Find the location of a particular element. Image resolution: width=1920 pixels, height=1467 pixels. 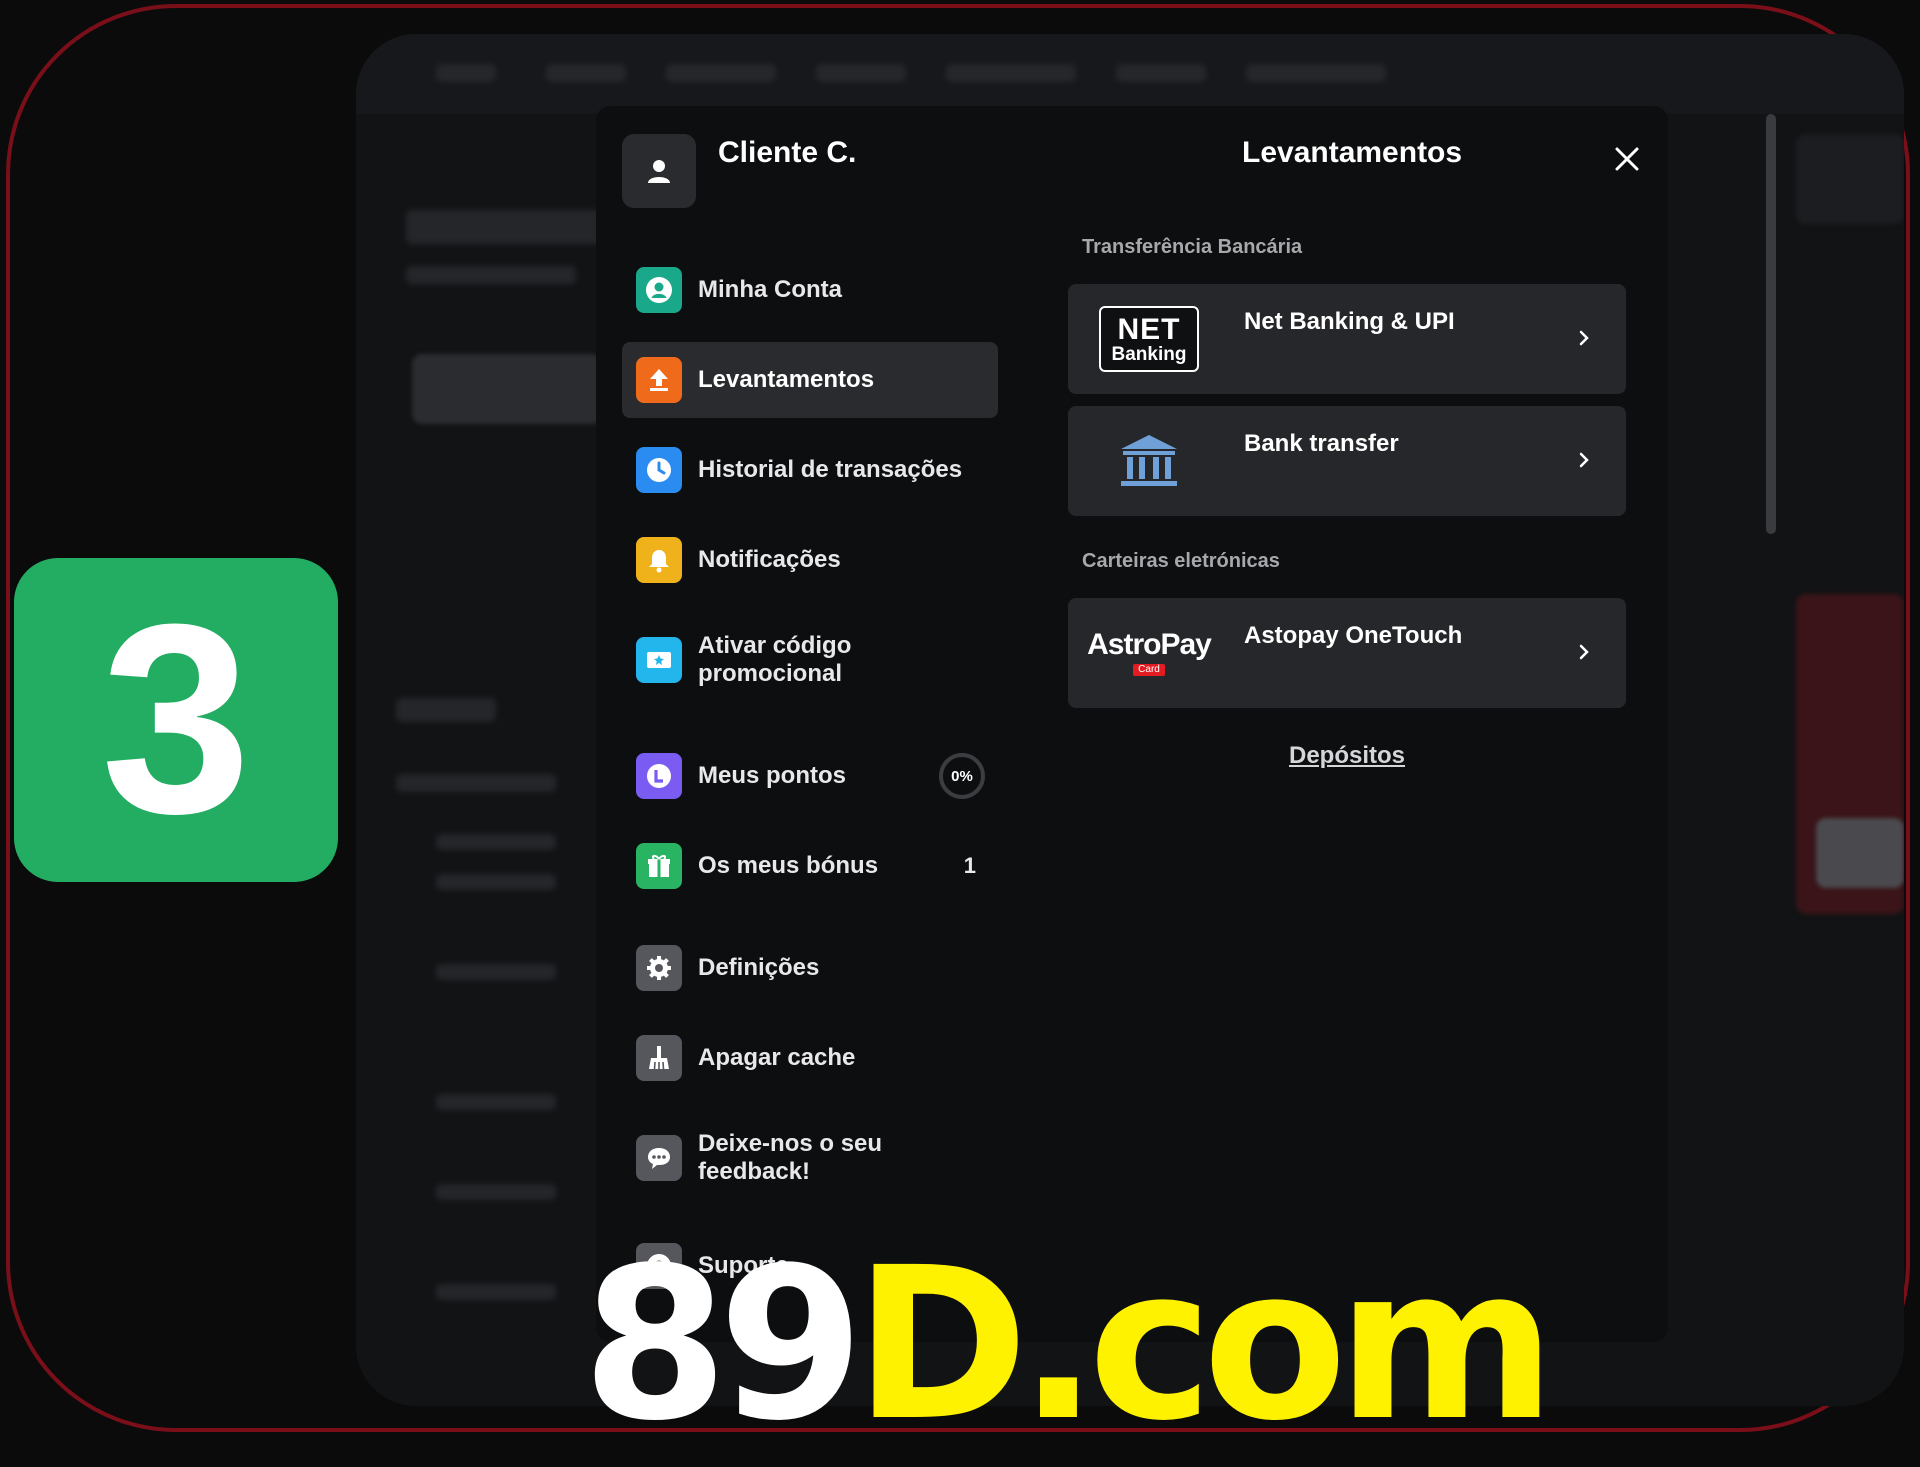

method-astropay: AstroPay Card Astopay OneTouch is located at coordinates (1347, 653).